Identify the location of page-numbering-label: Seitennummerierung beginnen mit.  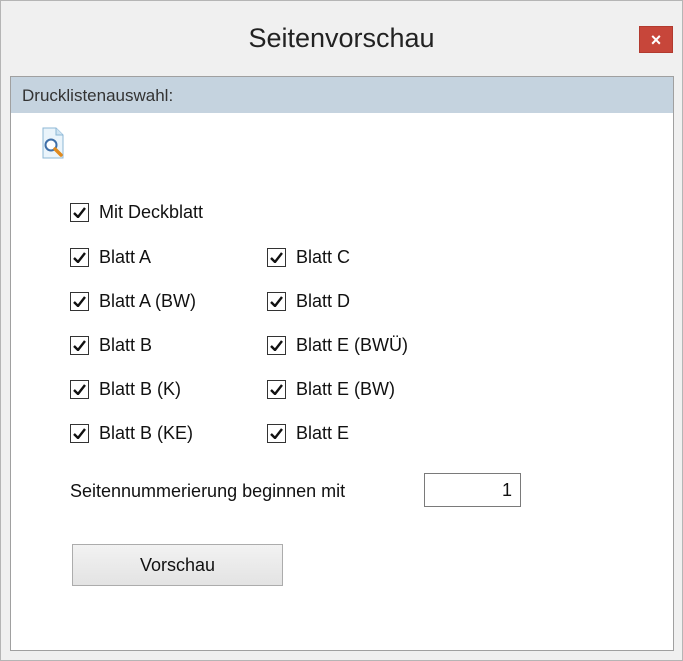
(208, 491).